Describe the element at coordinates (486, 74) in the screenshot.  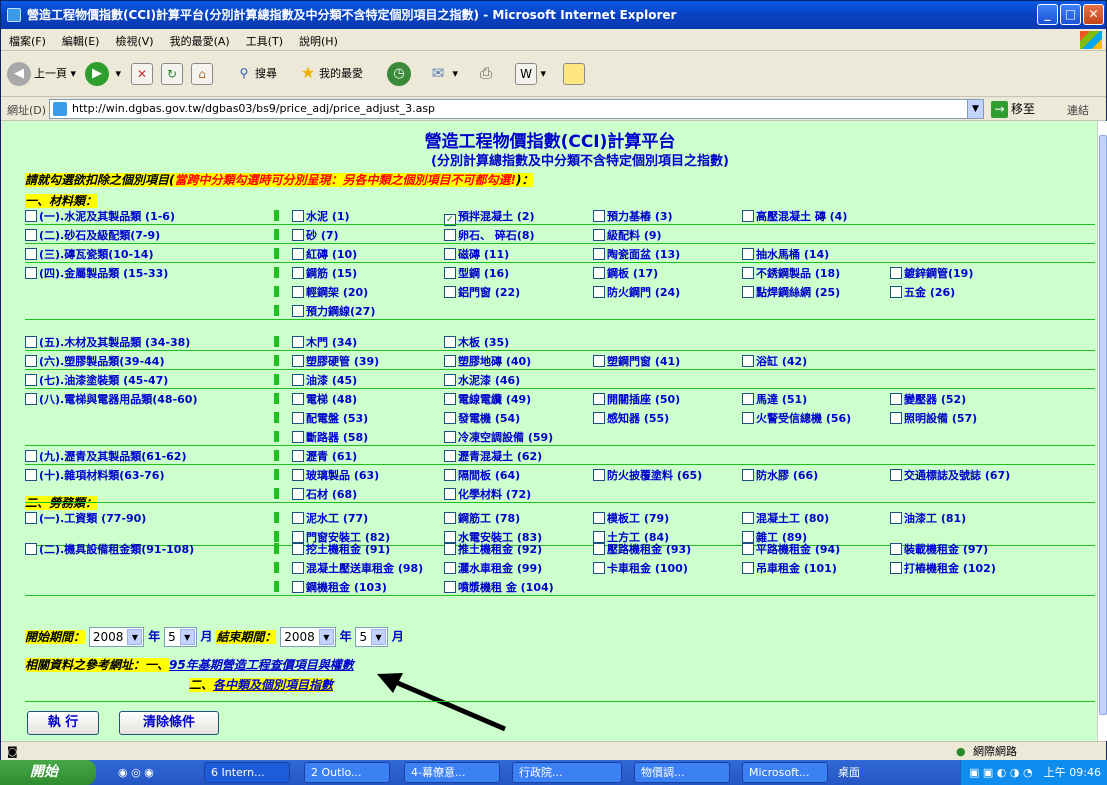
I see `print-button: ⎙` at that location.